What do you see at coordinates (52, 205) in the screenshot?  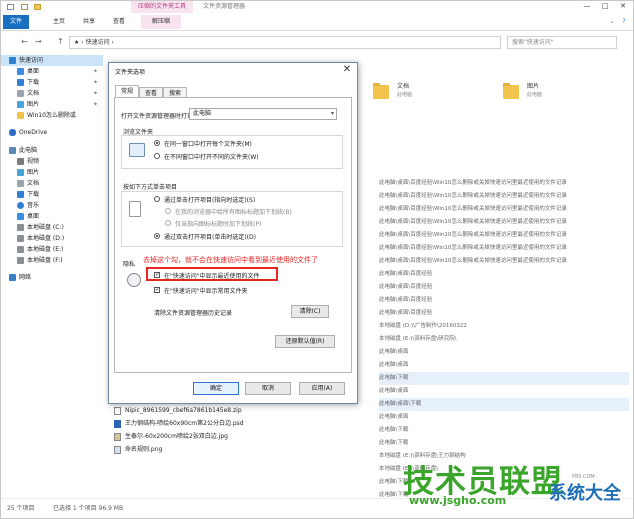 I see `sidebar-item-music: 音乐` at bounding box center [52, 205].